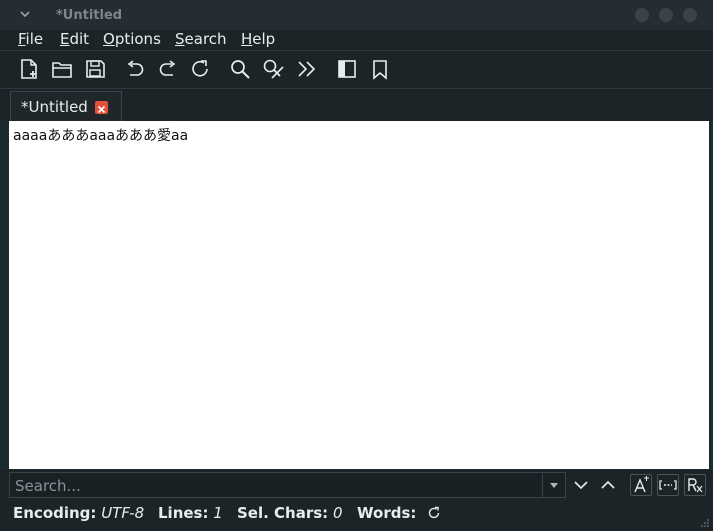  What do you see at coordinates (356, 40) in the screenshot?
I see `menu-bar: File Edit Options Search Help` at bounding box center [356, 40].